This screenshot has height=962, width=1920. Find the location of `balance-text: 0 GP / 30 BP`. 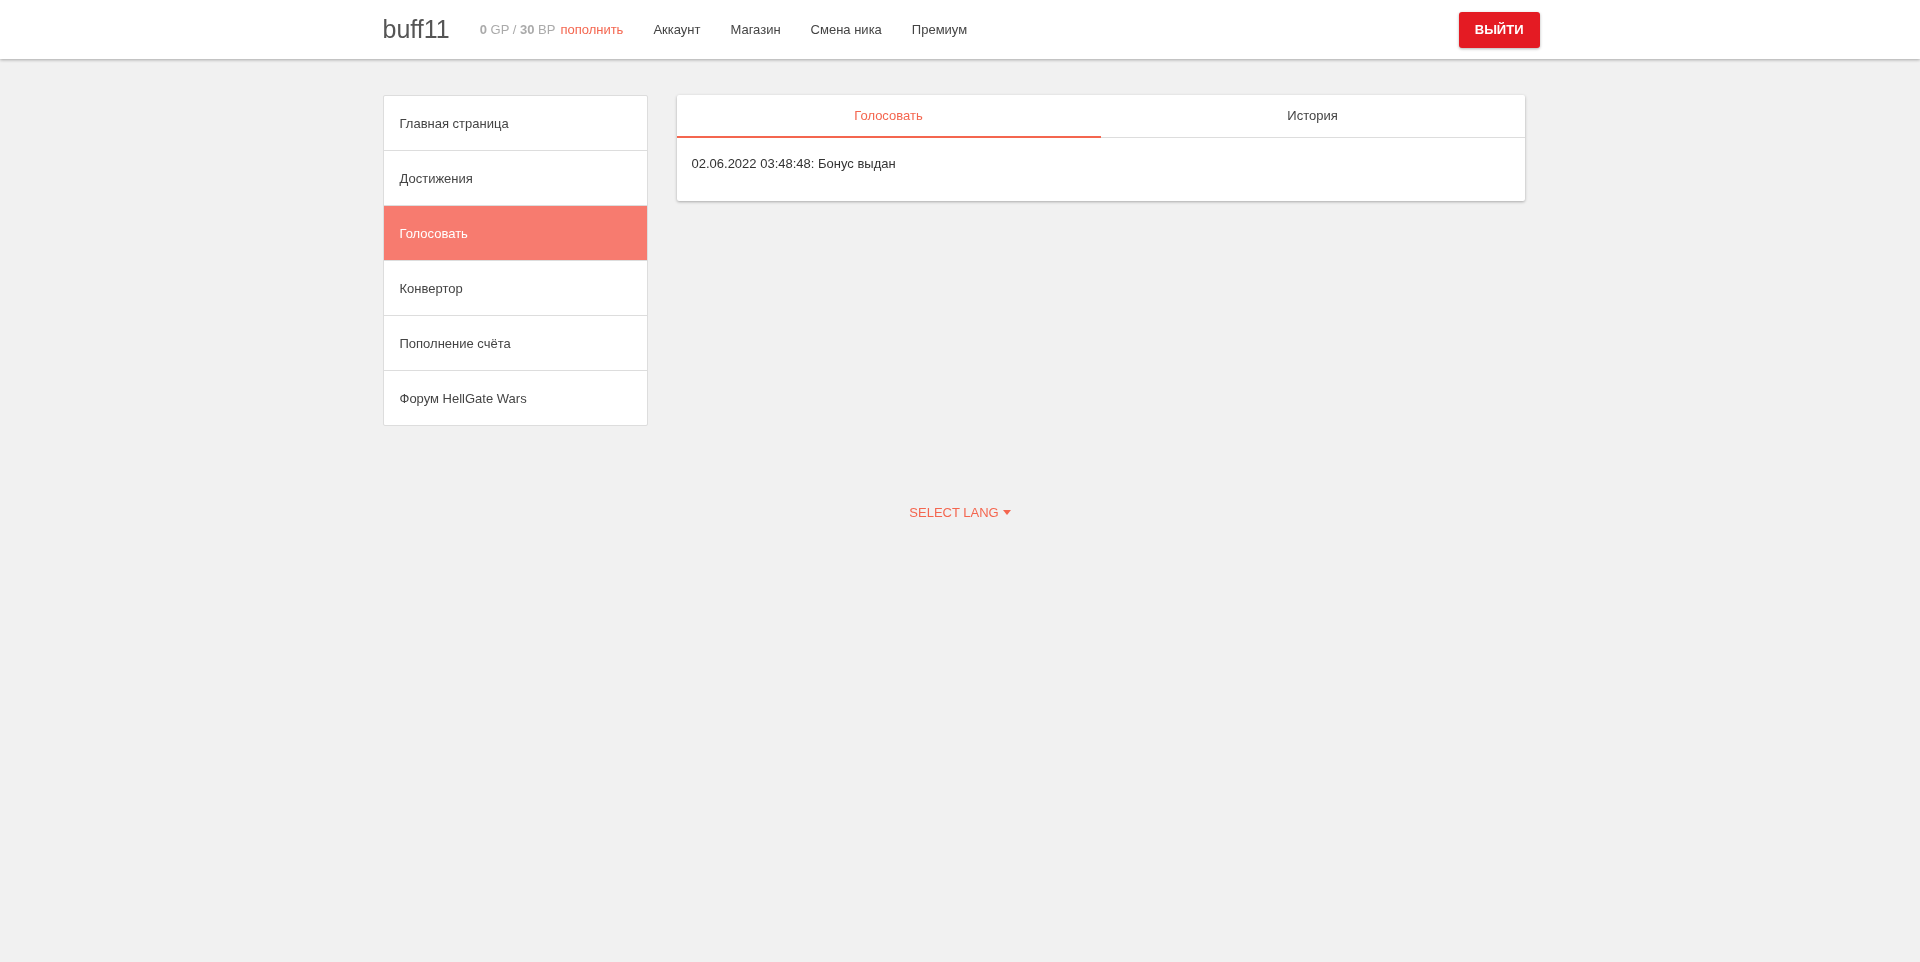

balance-text: 0 GP / 30 BP is located at coordinates (517, 29).